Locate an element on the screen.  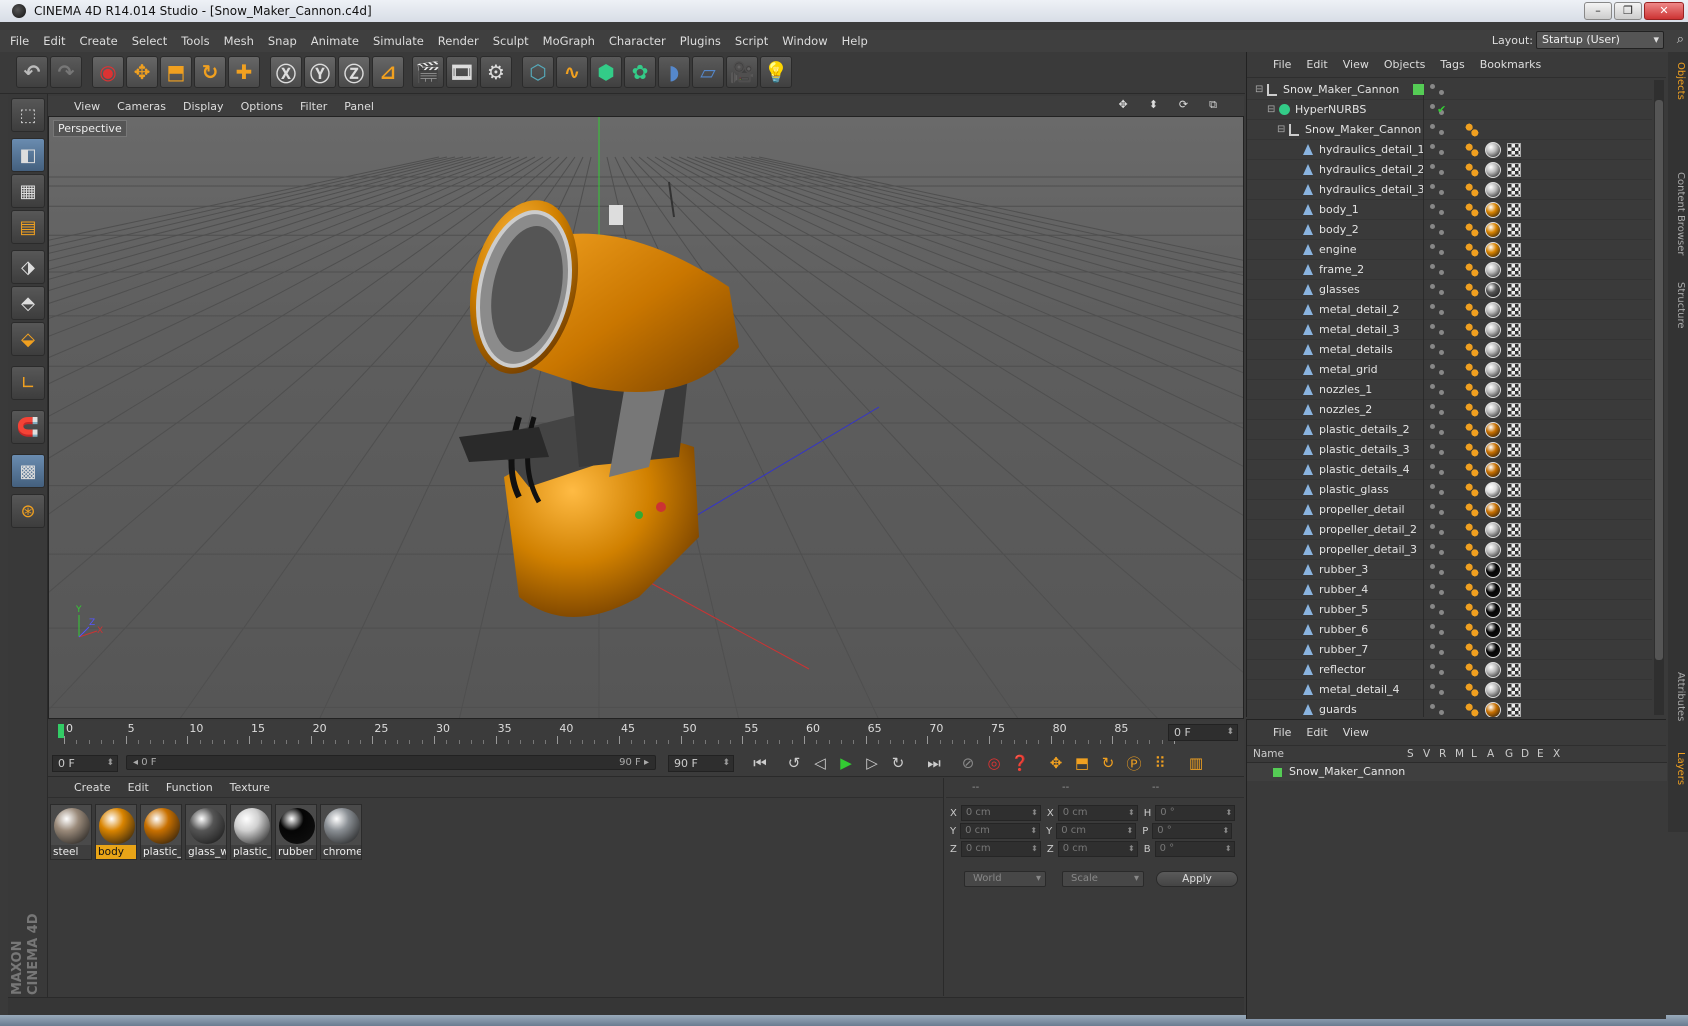
material-menu-edit: Edit is located at coordinates (138, 787).